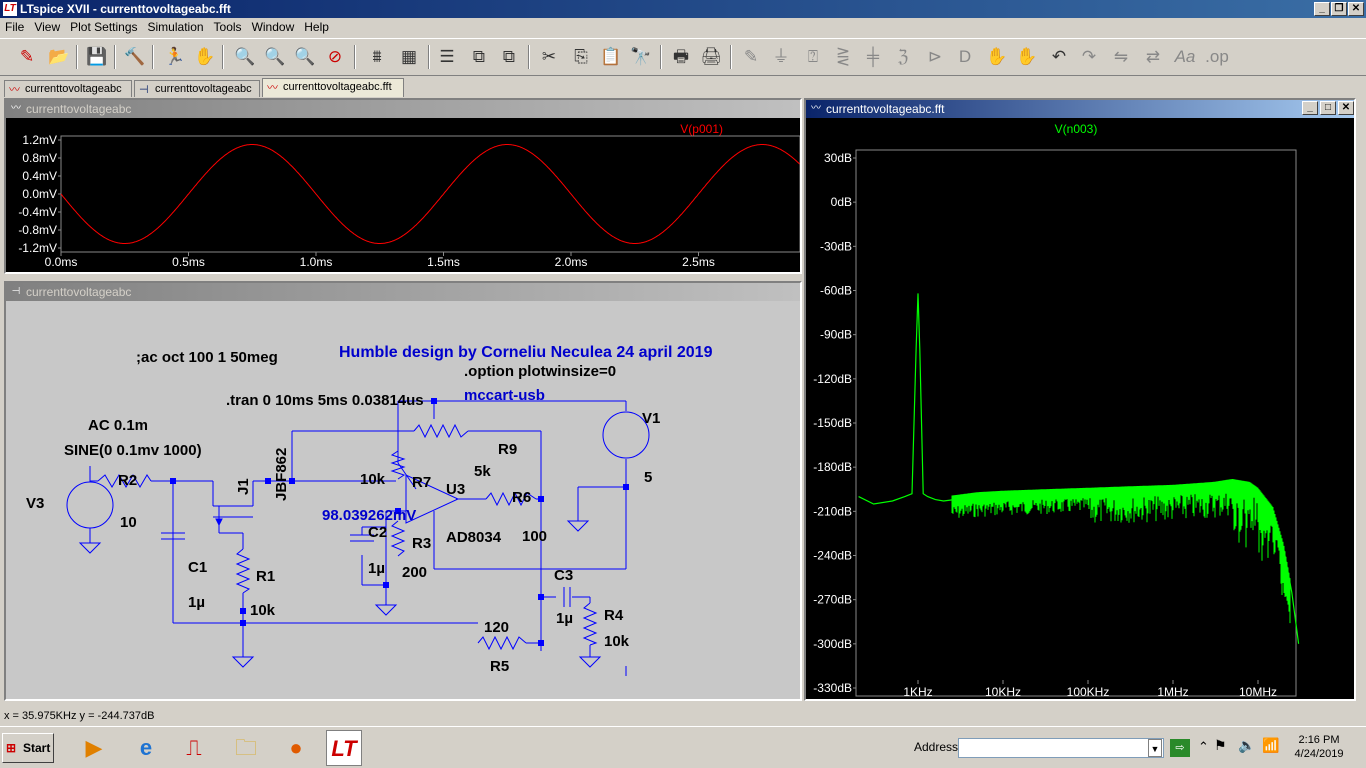 The image size is (1366, 768). I want to click on menu-help: Help, so click(316, 27).